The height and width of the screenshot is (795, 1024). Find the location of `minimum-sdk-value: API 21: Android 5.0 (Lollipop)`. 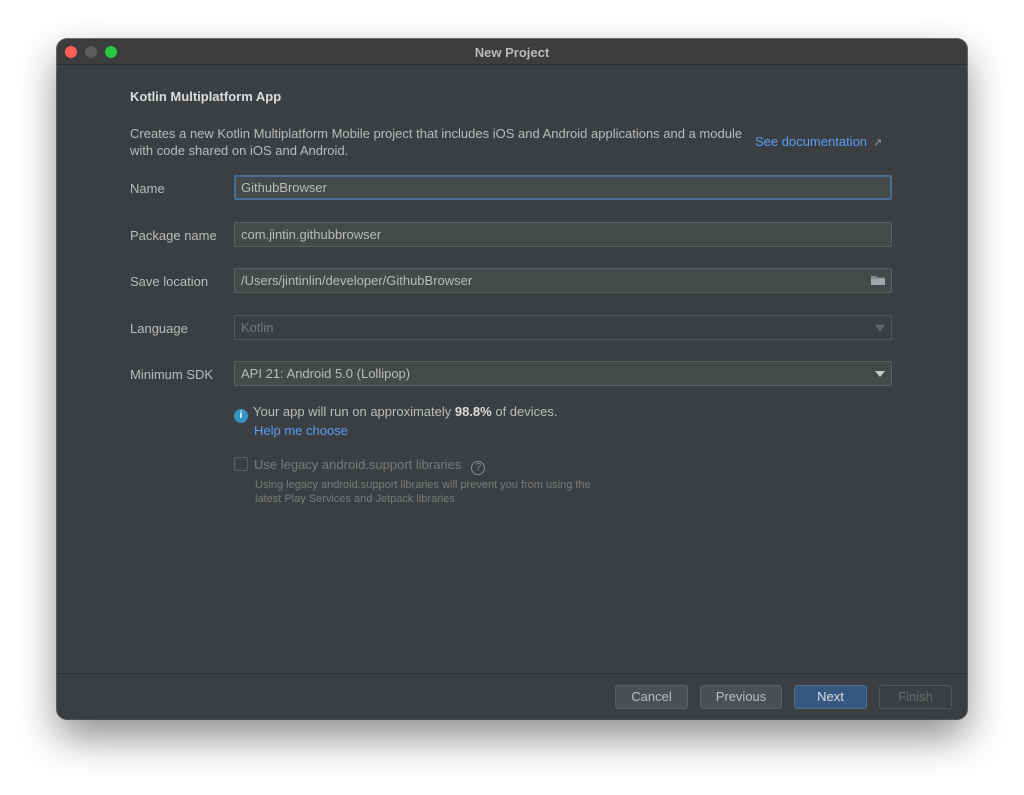

minimum-sdk-value: API 21: Android 5.0 (Lollipop) is located at coordinates (326, 373).